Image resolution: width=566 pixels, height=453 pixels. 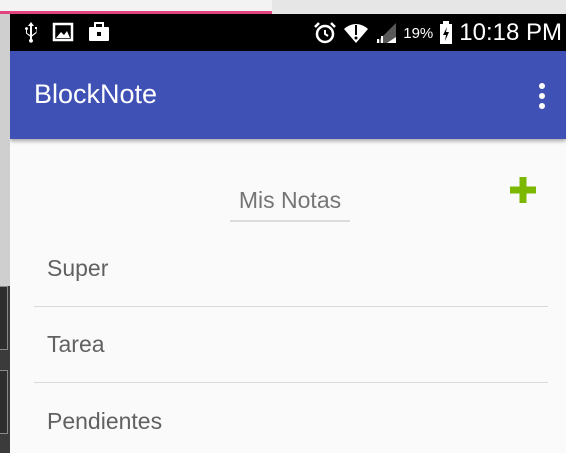 I want to click on add-note-button, so click(x=523, y=190).